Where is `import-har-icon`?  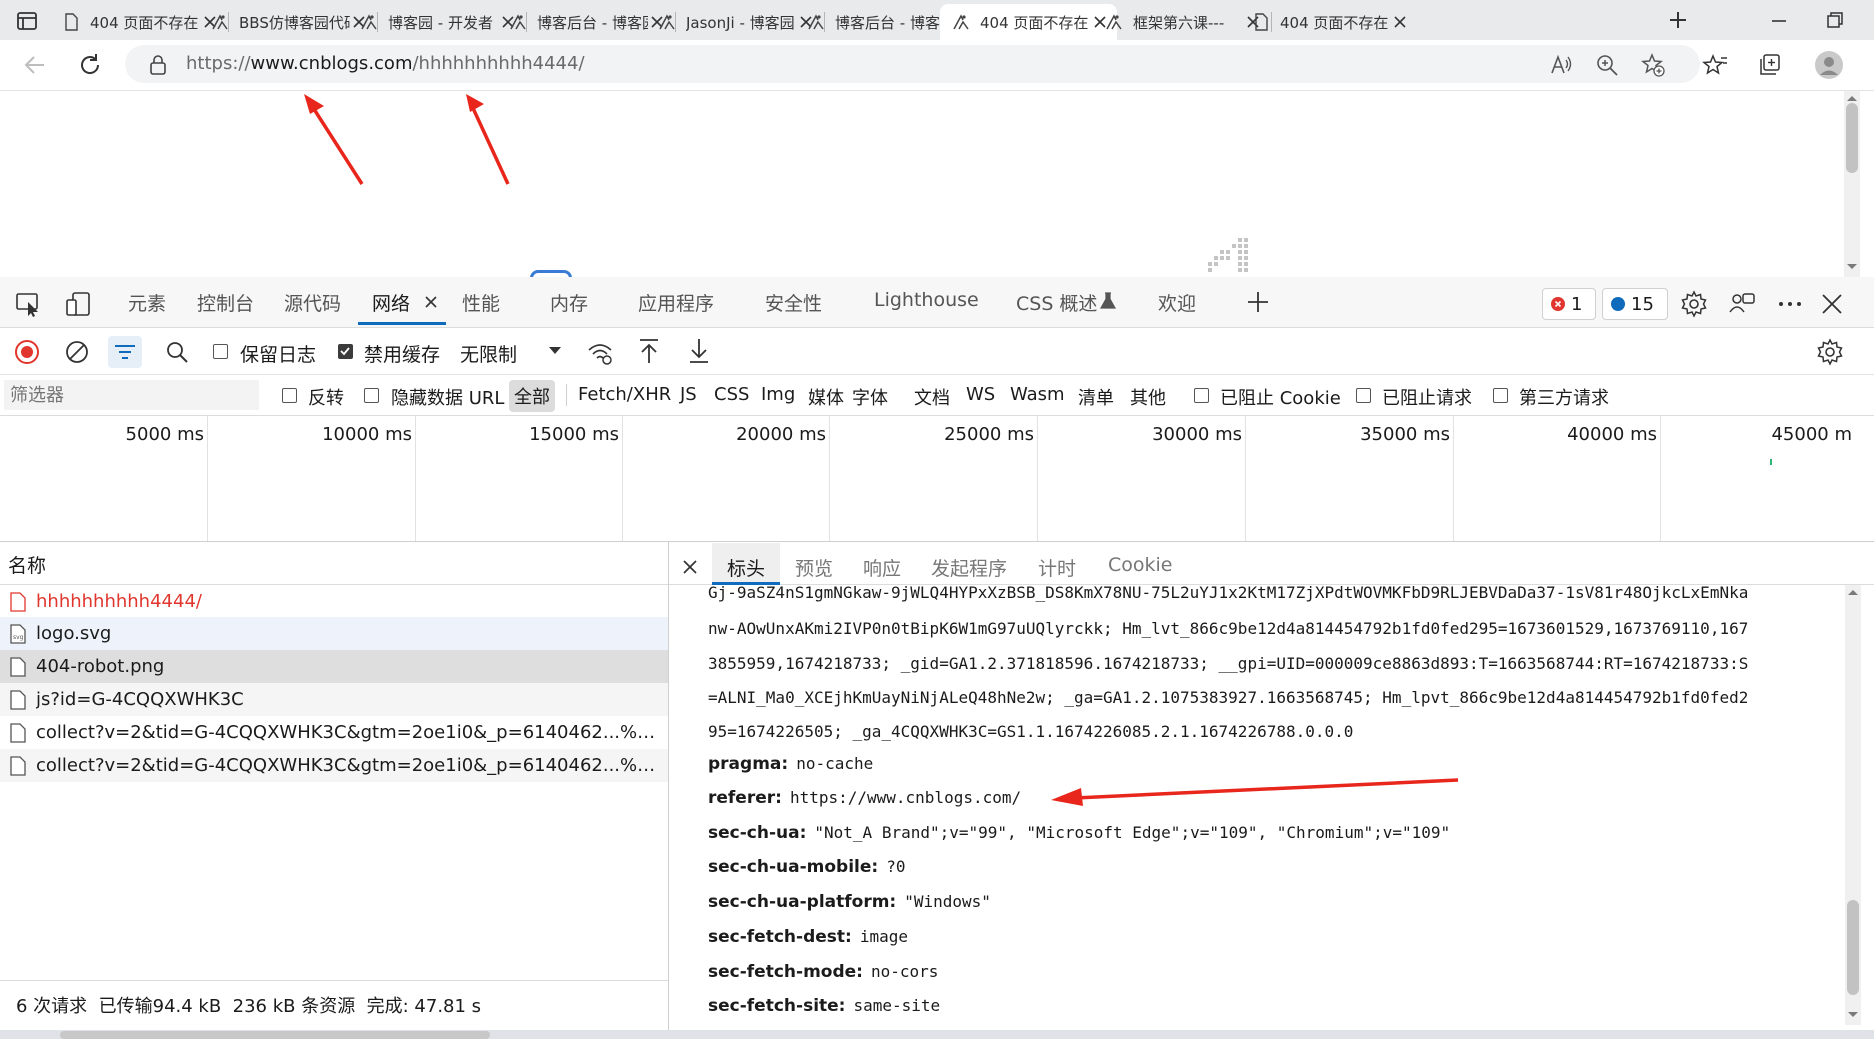
import-har-icon is located at coordinates (649, 351).